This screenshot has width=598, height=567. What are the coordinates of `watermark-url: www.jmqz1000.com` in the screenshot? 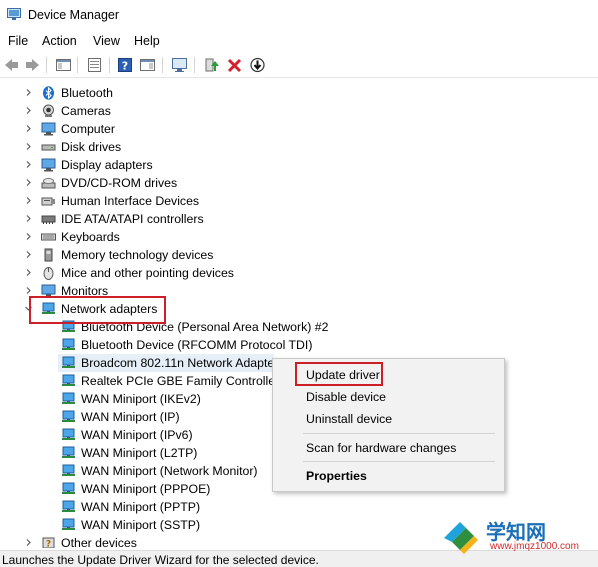 It's located at (534, 546).